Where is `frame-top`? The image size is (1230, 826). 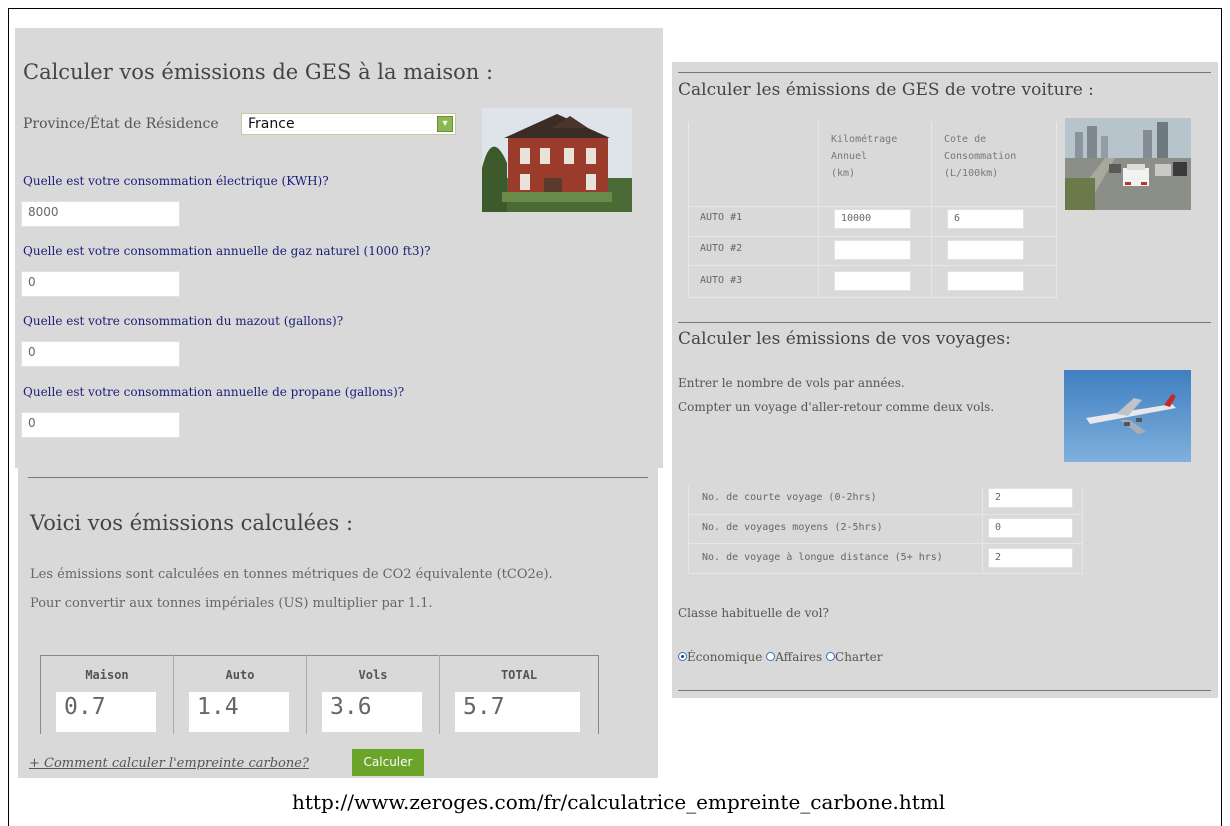 frame-top is located at coordinates (615, 8).